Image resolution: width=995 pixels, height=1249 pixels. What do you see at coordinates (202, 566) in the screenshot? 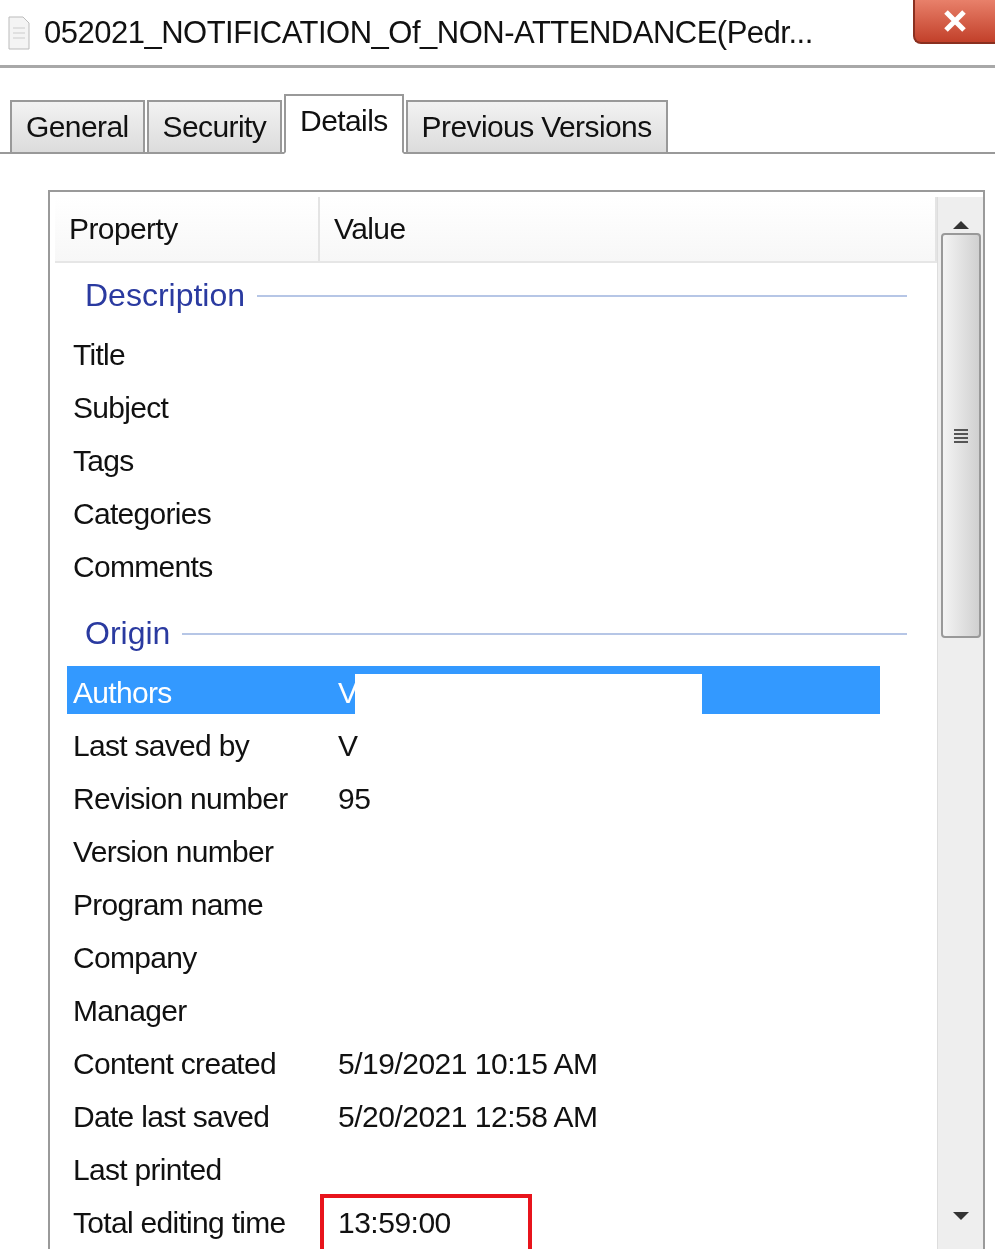
I see `property-name: Comments` at bounding box center [202, 566].